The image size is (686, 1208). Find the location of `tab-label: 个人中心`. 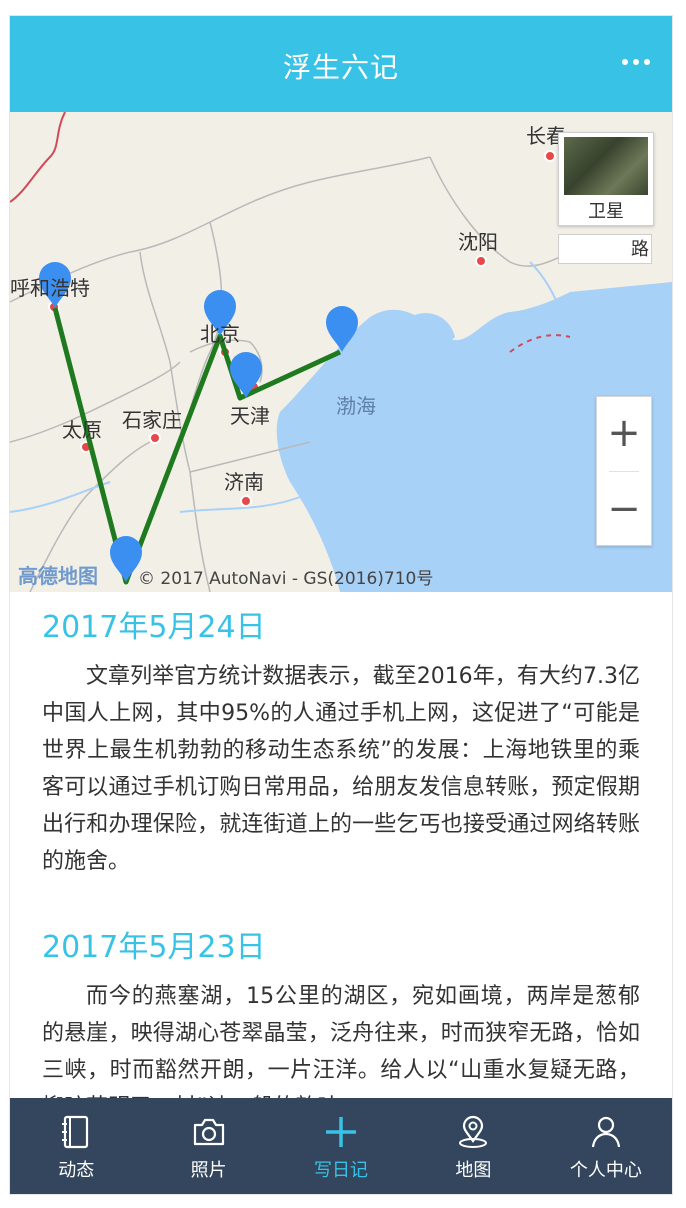

tab-label: 个人中心 is located at coordinates (605, 1170).